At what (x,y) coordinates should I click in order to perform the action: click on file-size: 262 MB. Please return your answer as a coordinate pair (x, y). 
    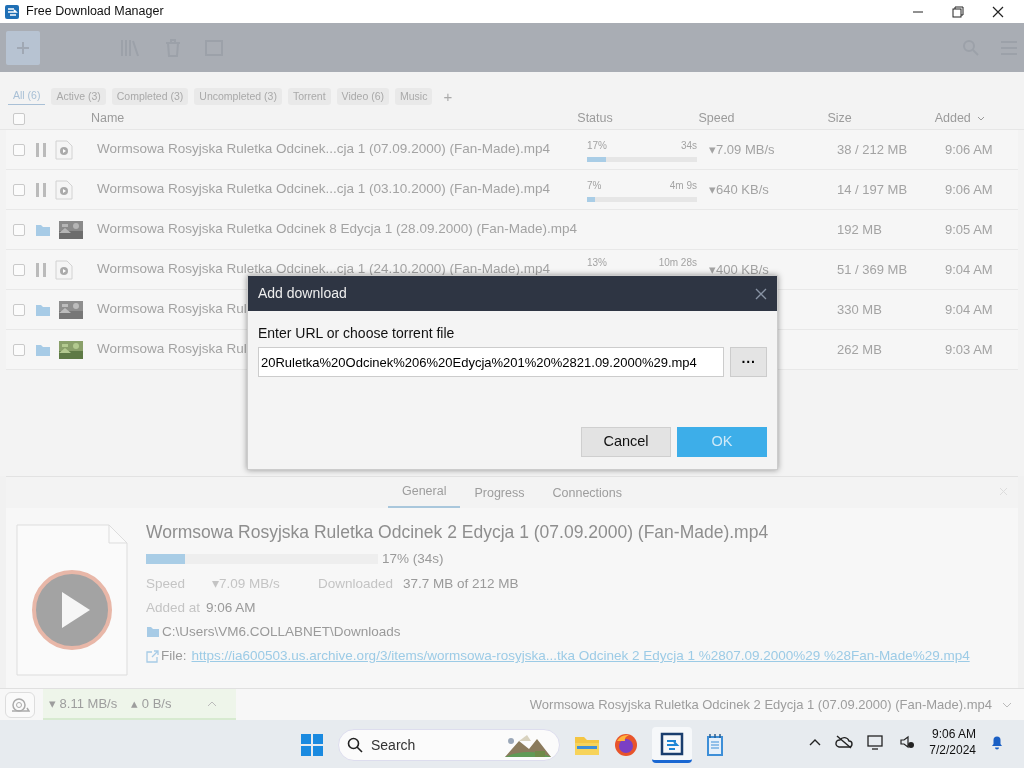
    Looking at the image, I should click on (859, 349).